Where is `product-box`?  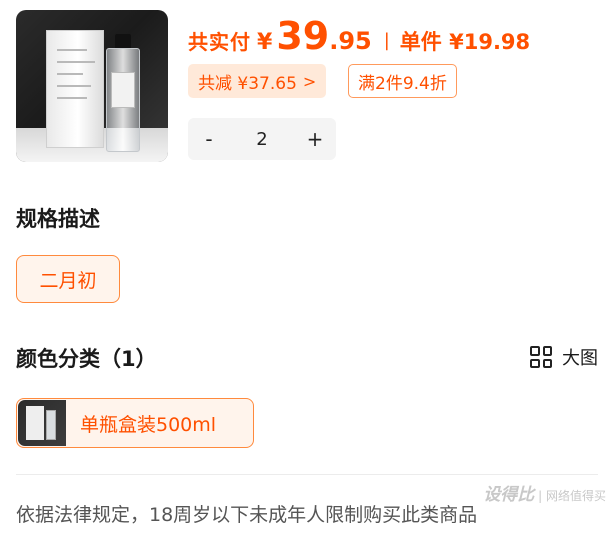 product-box is located at coordinates (75, 89).